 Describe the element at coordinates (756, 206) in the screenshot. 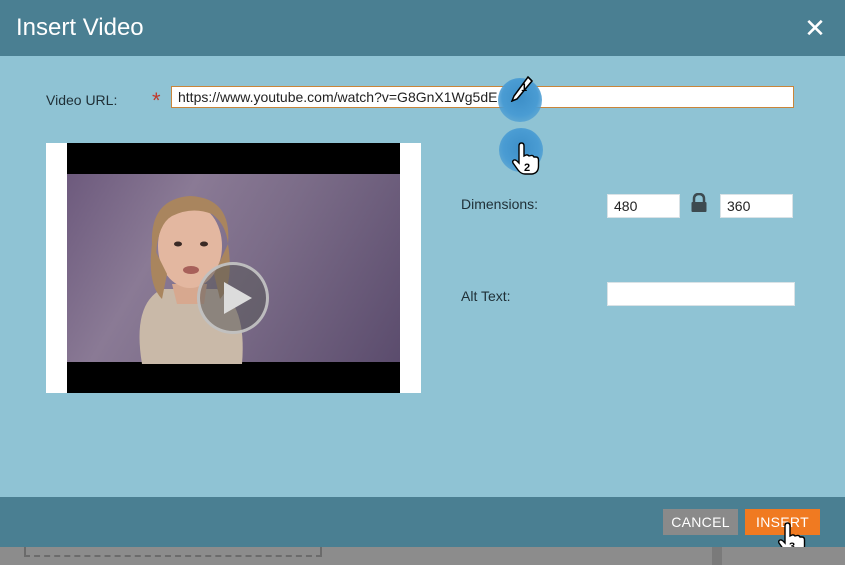

I see `height-input` at that location.